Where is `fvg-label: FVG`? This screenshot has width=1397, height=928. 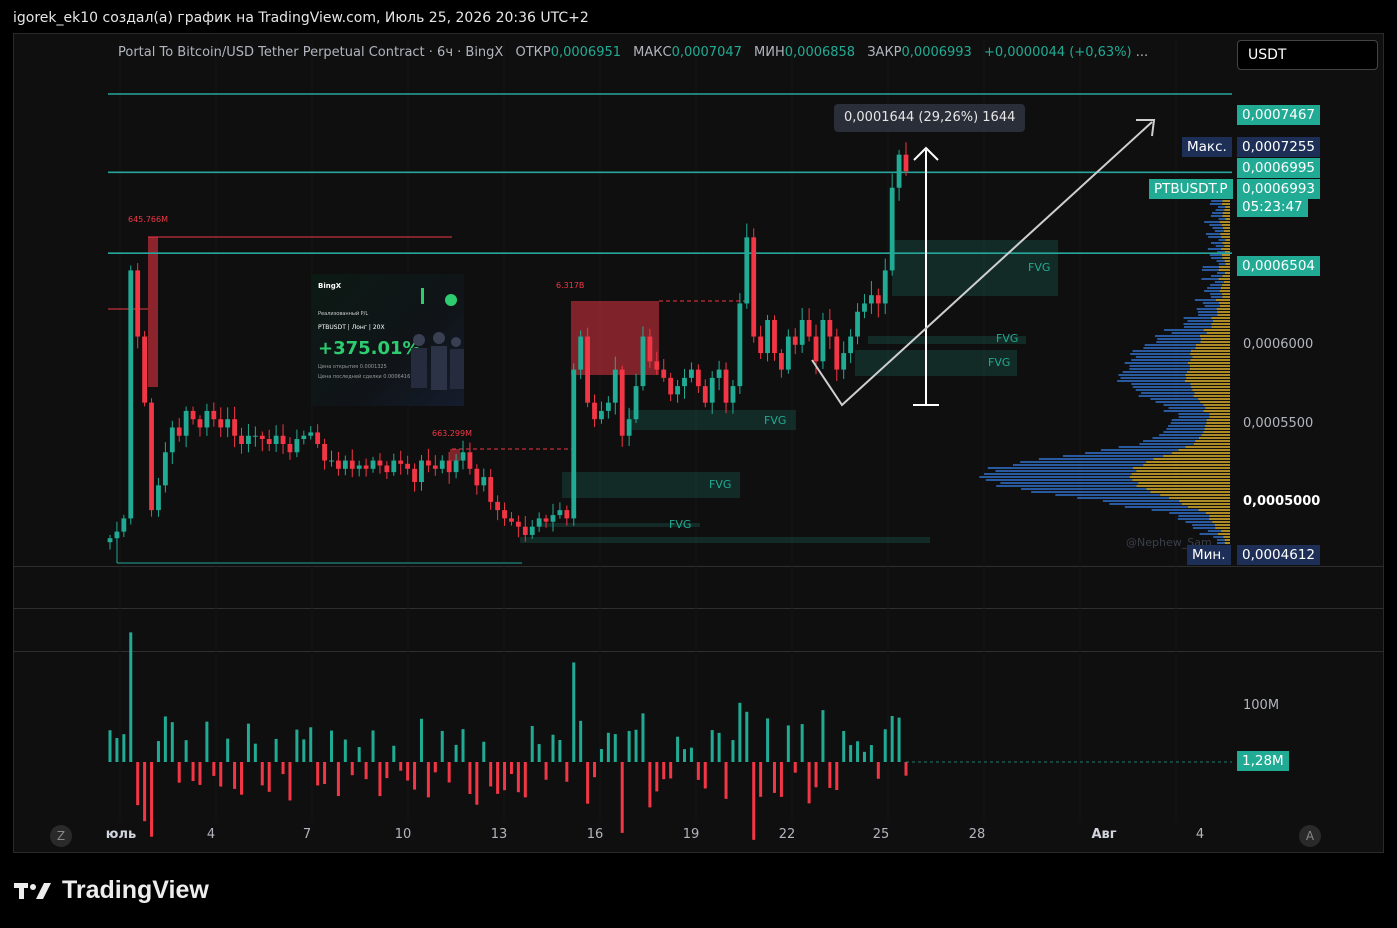 fvg-label: FVG is located at coordinates (999, 362).